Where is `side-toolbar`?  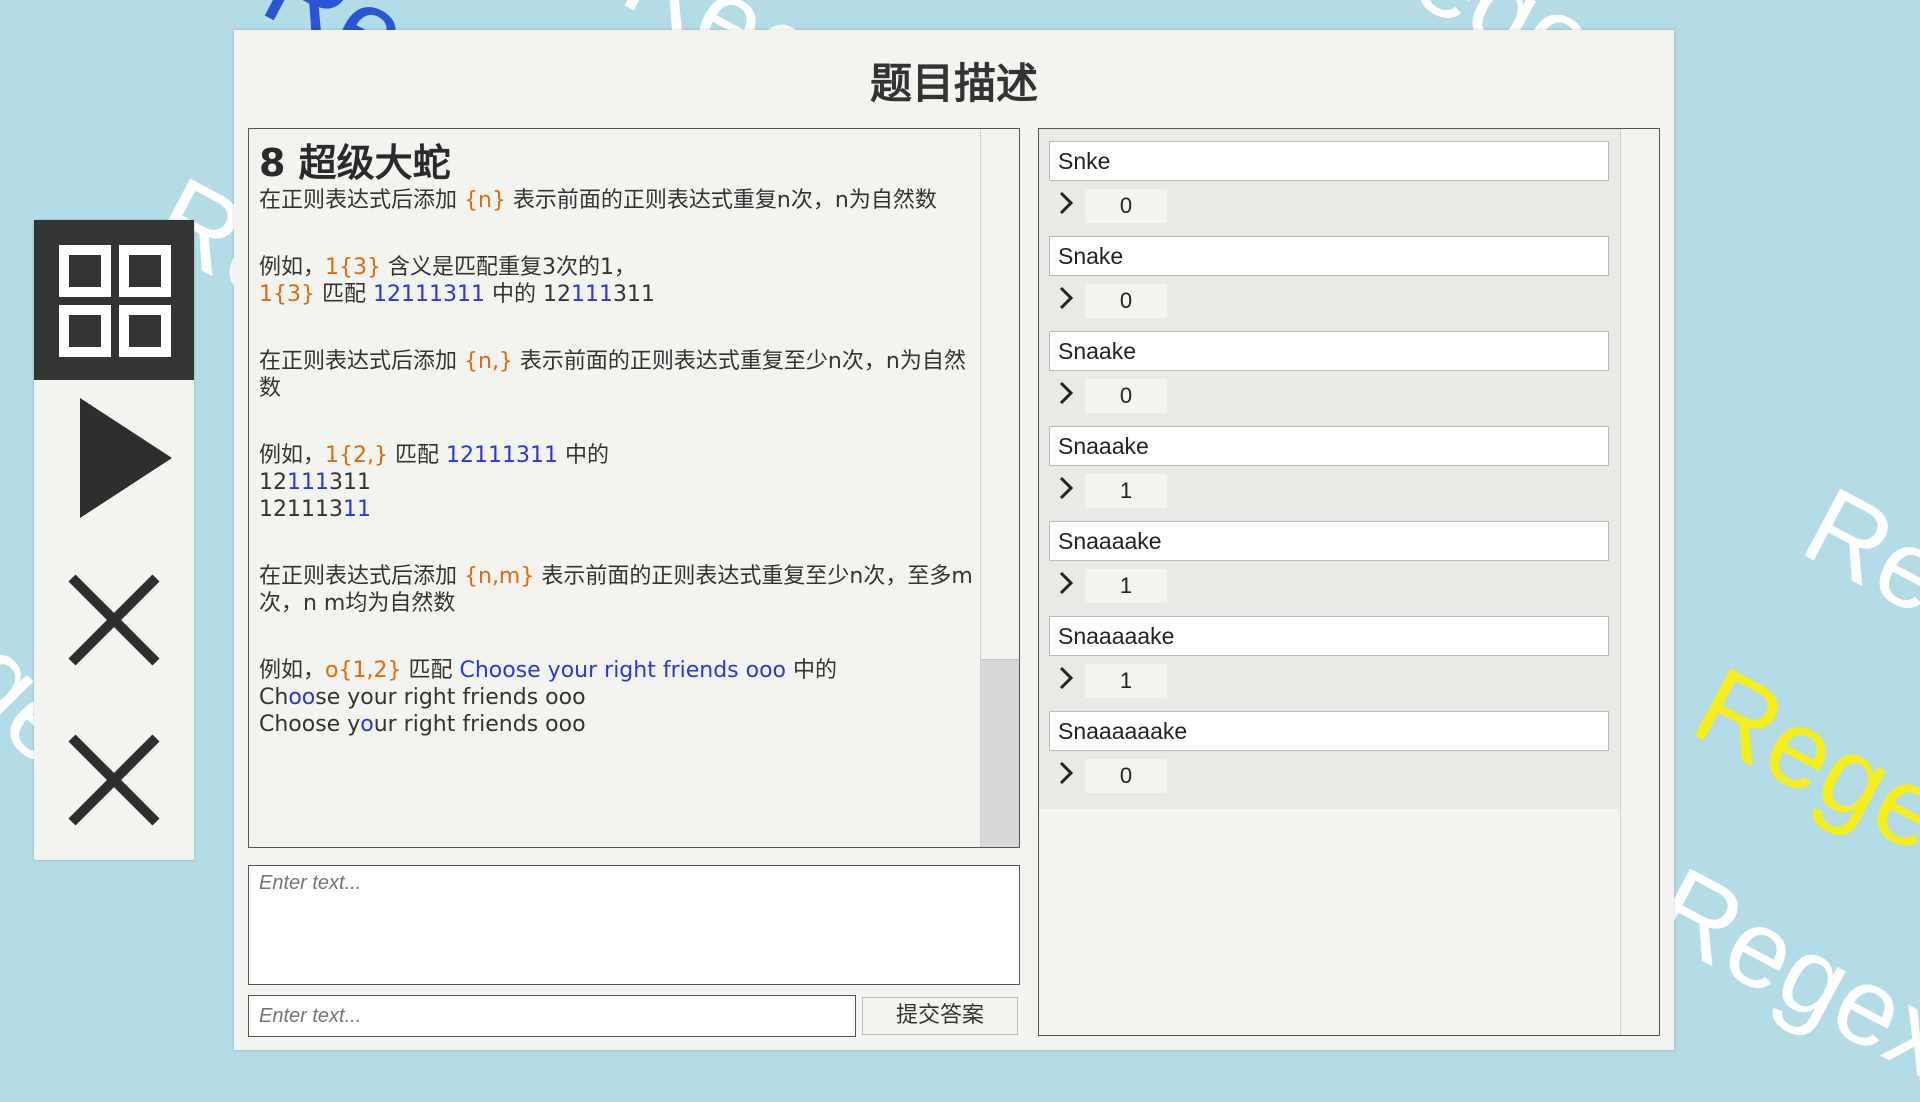 side-toolbar is located at coordinates (114, 540).